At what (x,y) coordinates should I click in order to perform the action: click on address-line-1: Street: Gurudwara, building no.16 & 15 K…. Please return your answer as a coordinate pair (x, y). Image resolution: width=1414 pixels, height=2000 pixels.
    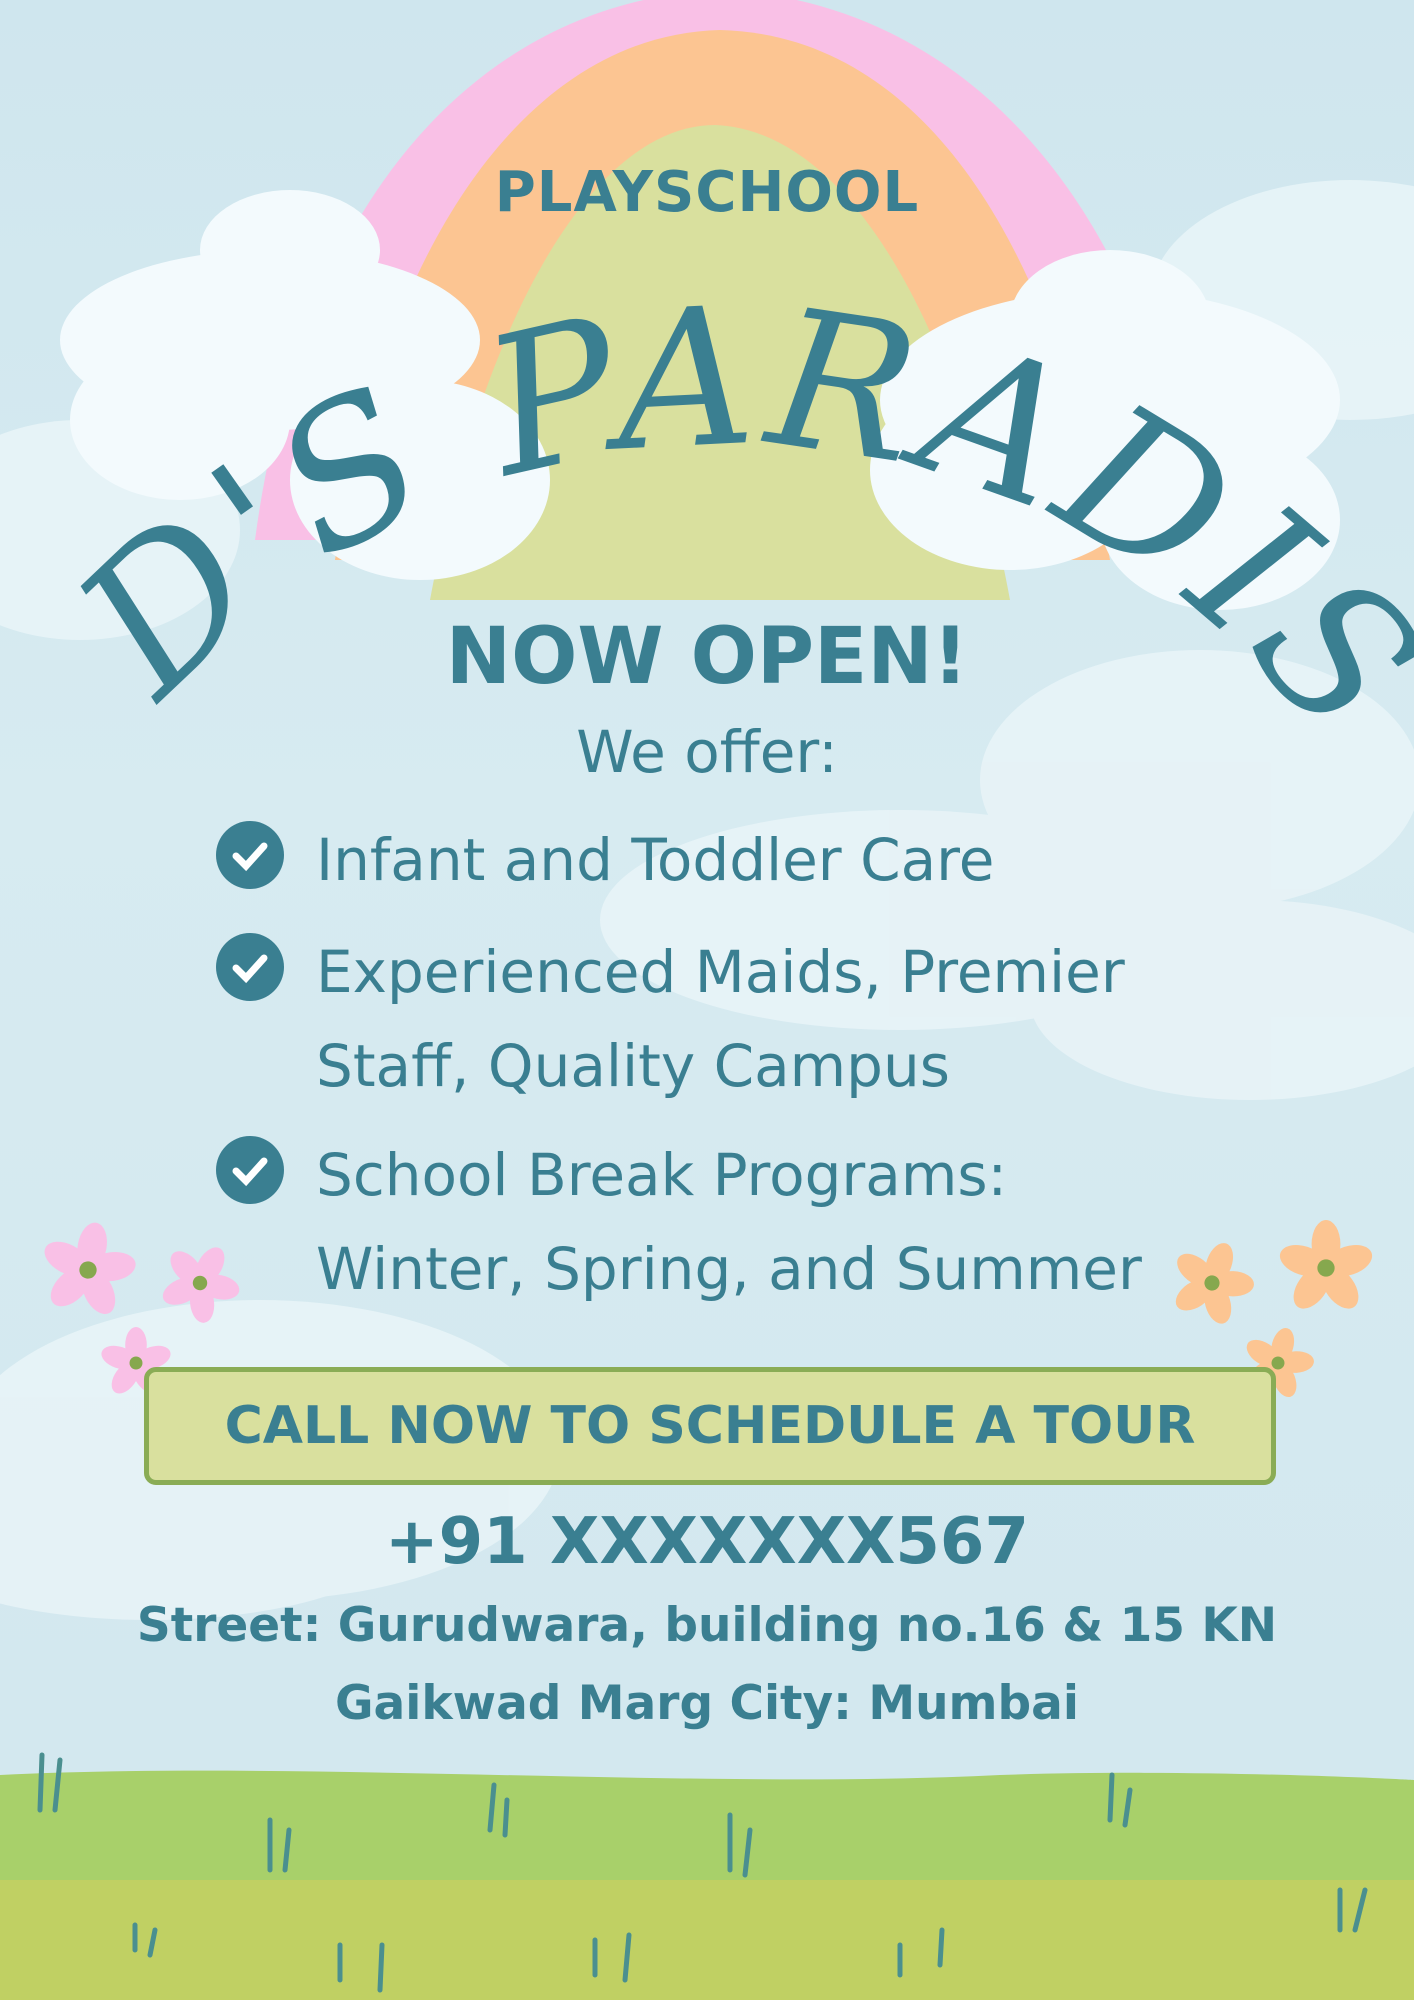
    Looking at the image, I should click on (707, 1625).